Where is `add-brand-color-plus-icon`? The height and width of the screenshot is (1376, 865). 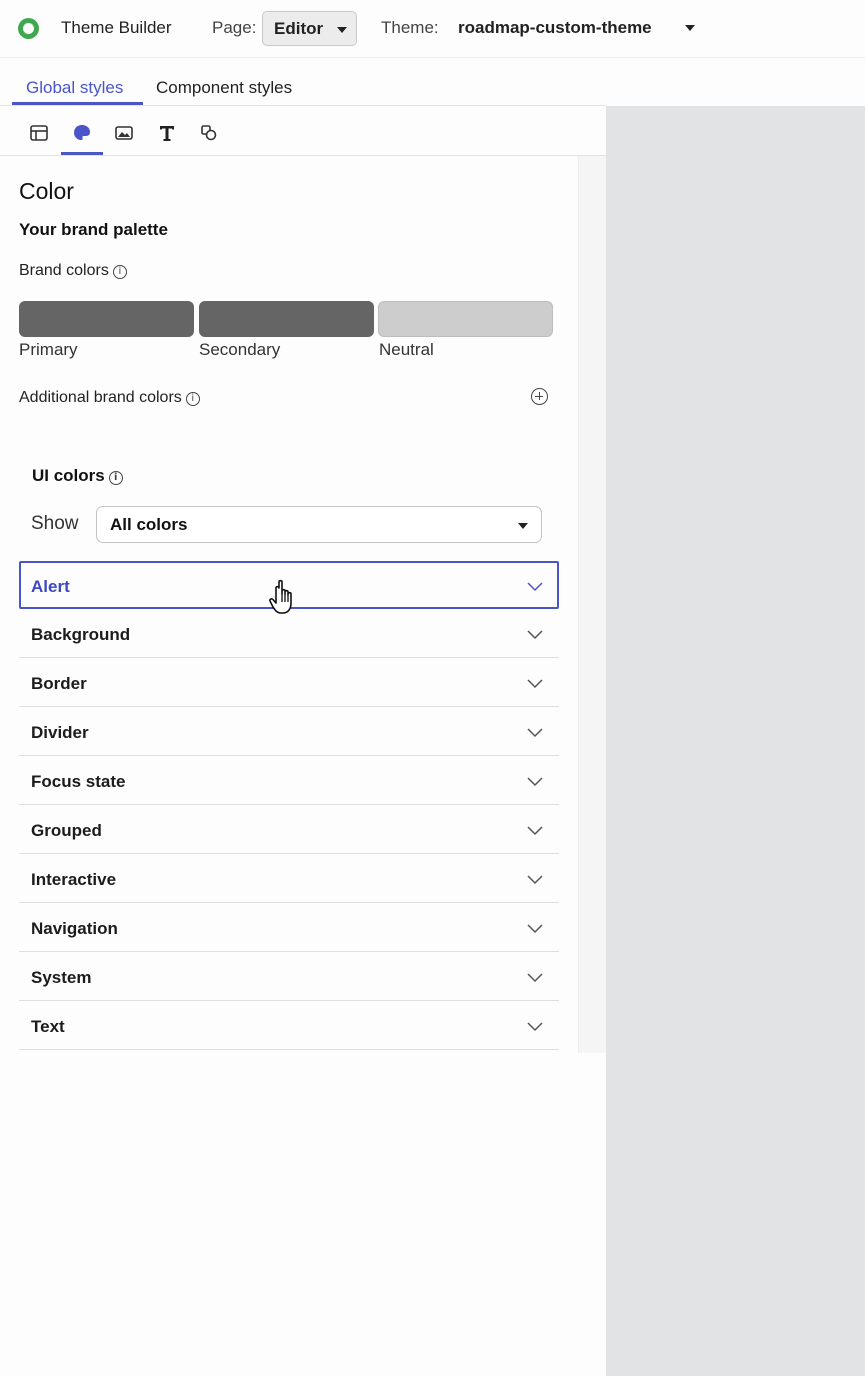
add-brand-color-plus-icon is located at coordinates (539, 396).